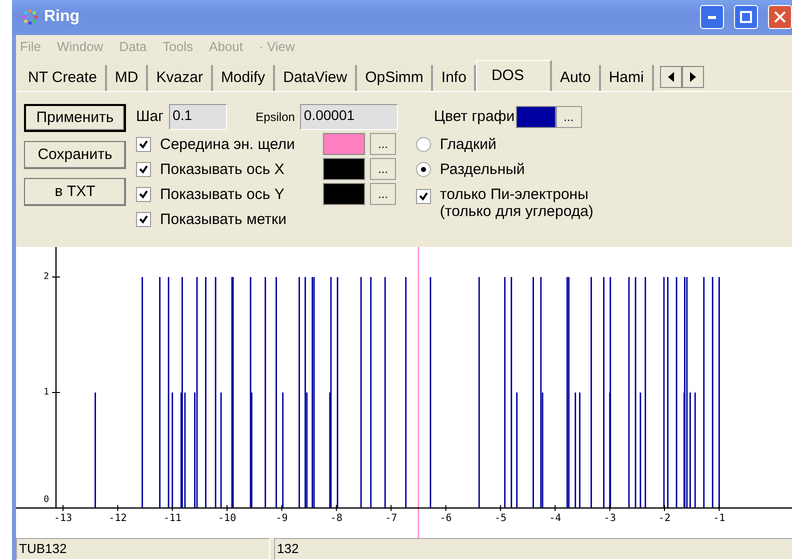  Describe the element at coordinates (224, 219) in the screenshot. I see `option-label: Показывать метки` at that location.